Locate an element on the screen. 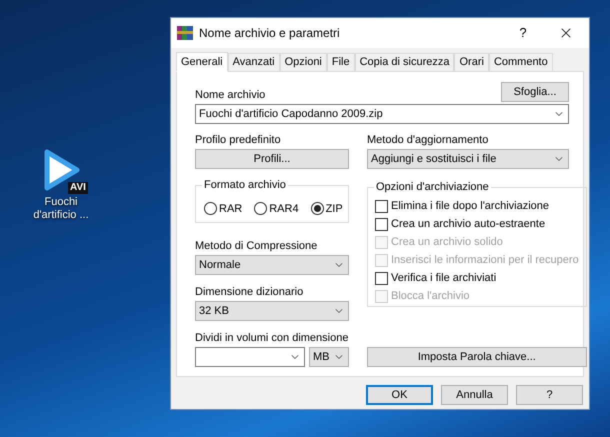 The height and width of the screenshot is (437, 610). field-label: Dimensione dizionario is located at coordinates (249, 292).